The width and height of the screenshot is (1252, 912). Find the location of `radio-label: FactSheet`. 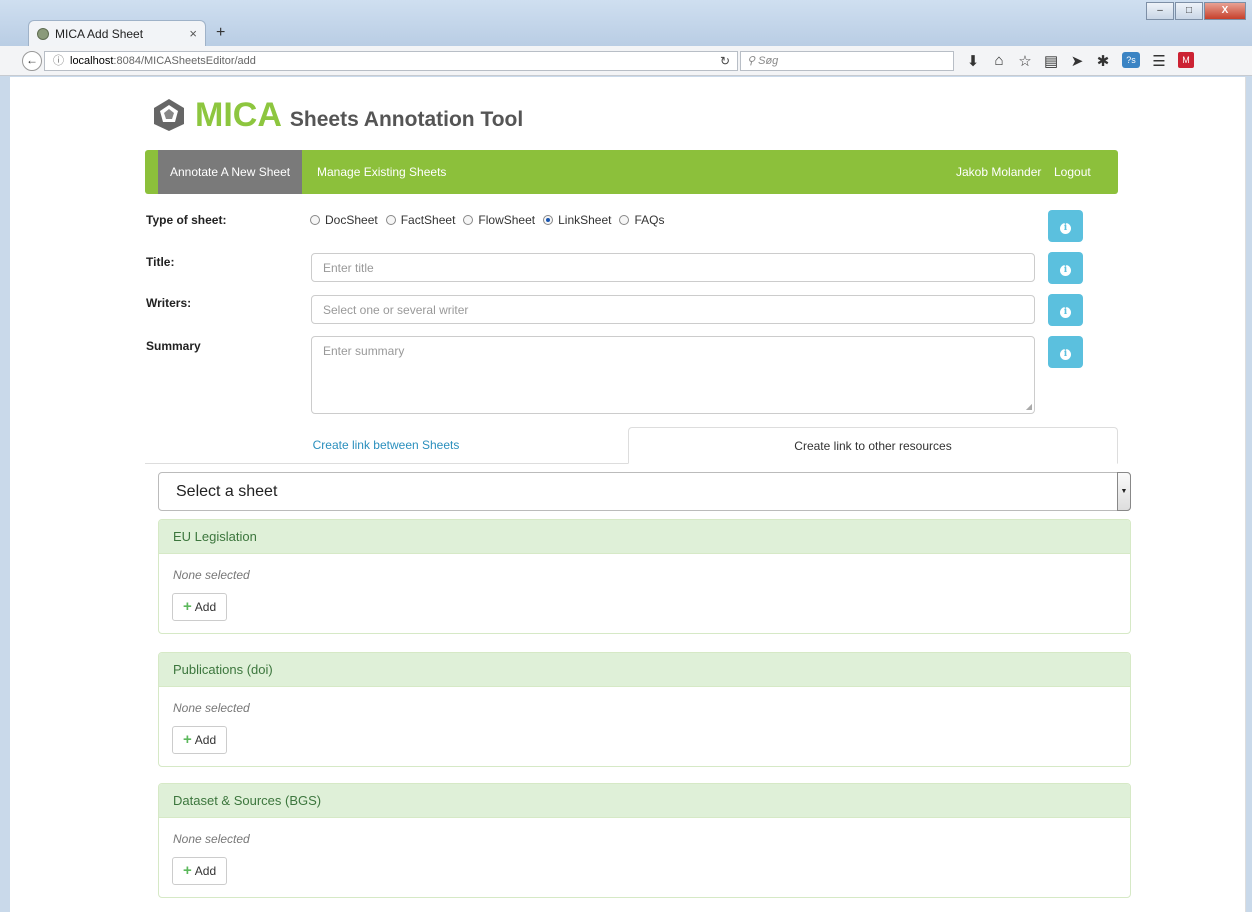

radio-label: FactSheet is located at coordinates (428, 220).